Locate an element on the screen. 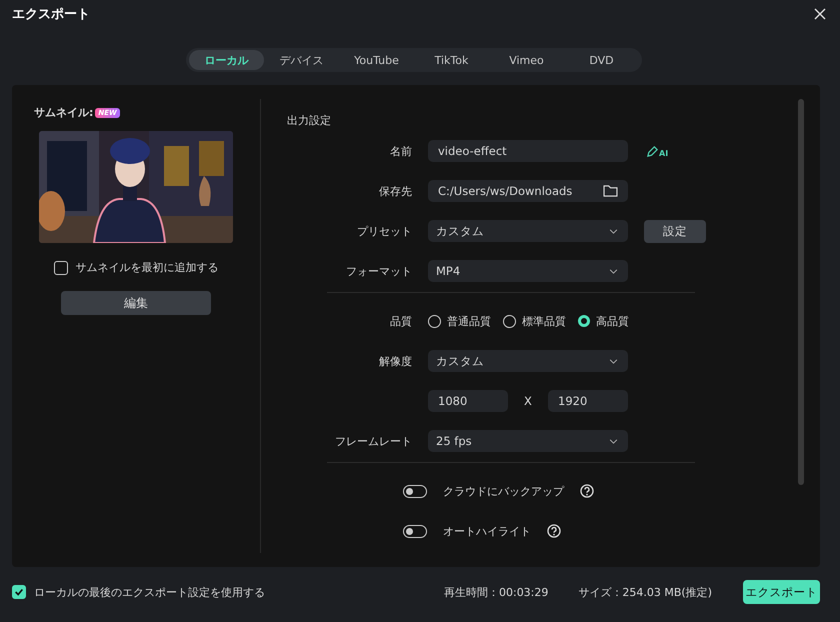 The height and width of the screenshot is (622, 840). edit-button: 編集 is located at coordinates (136, 303).